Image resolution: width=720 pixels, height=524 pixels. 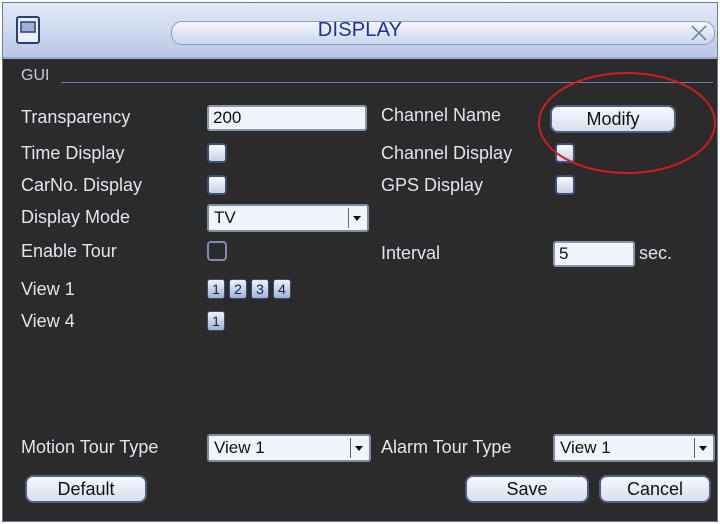 I want to click on cancel-button: Cancel, so click(x=655, y=489).